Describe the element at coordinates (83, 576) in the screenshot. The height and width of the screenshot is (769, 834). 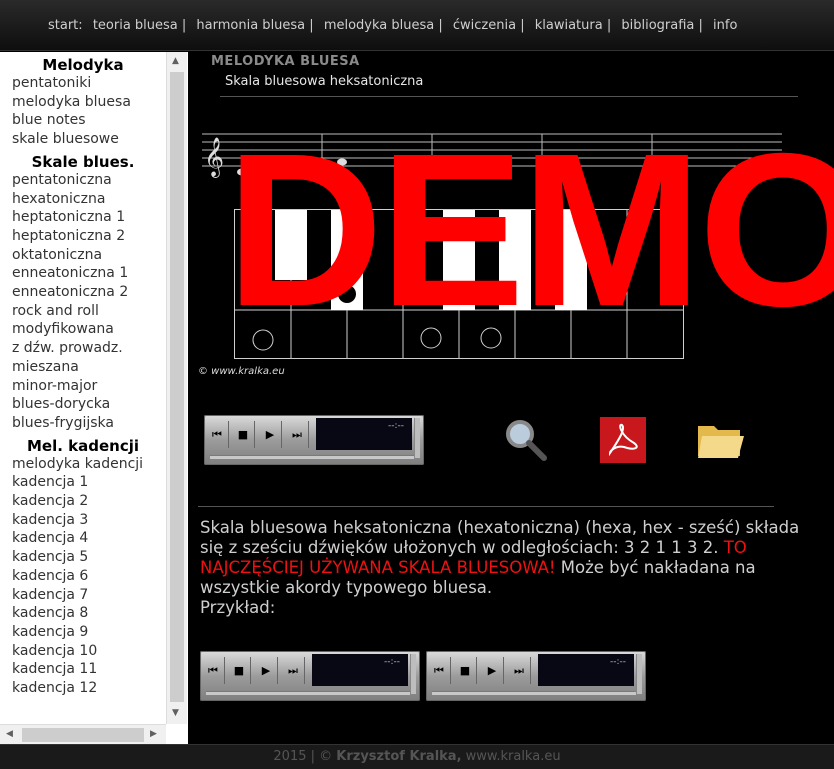
I see `sidebar-link: kadencja 6` at that location.